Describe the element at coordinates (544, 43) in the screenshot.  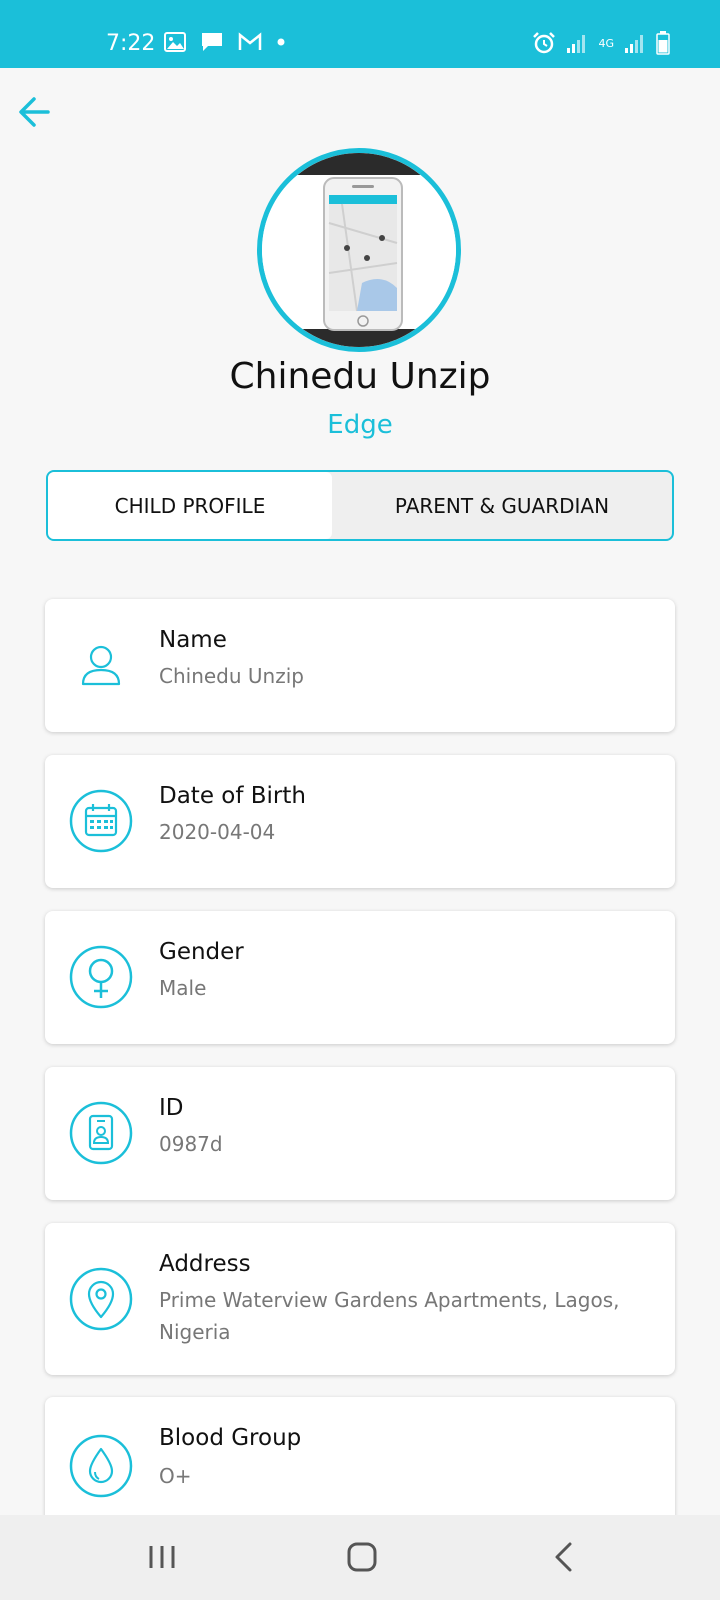
I see `alarm-icon` at that location.